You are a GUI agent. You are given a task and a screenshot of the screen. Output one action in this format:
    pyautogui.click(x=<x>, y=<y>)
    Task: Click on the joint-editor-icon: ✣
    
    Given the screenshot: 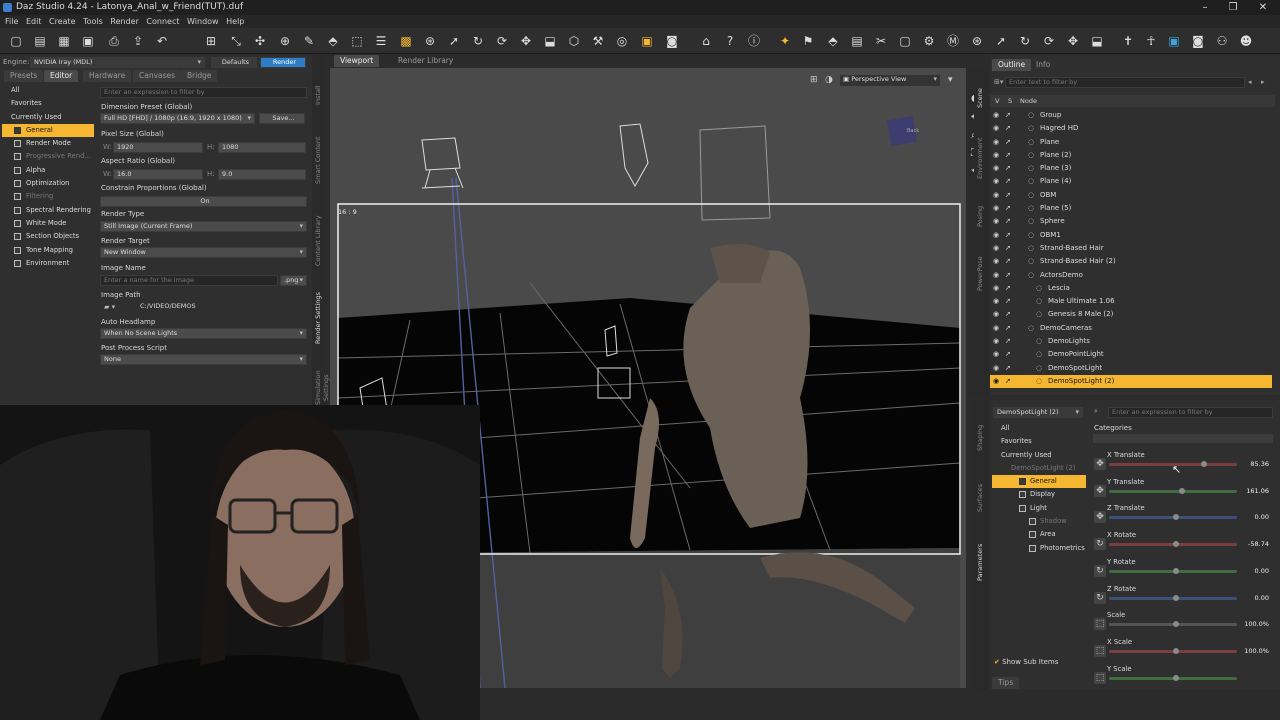 What is the action you would take?
    pyautogui.click(x=260, y=41)
    